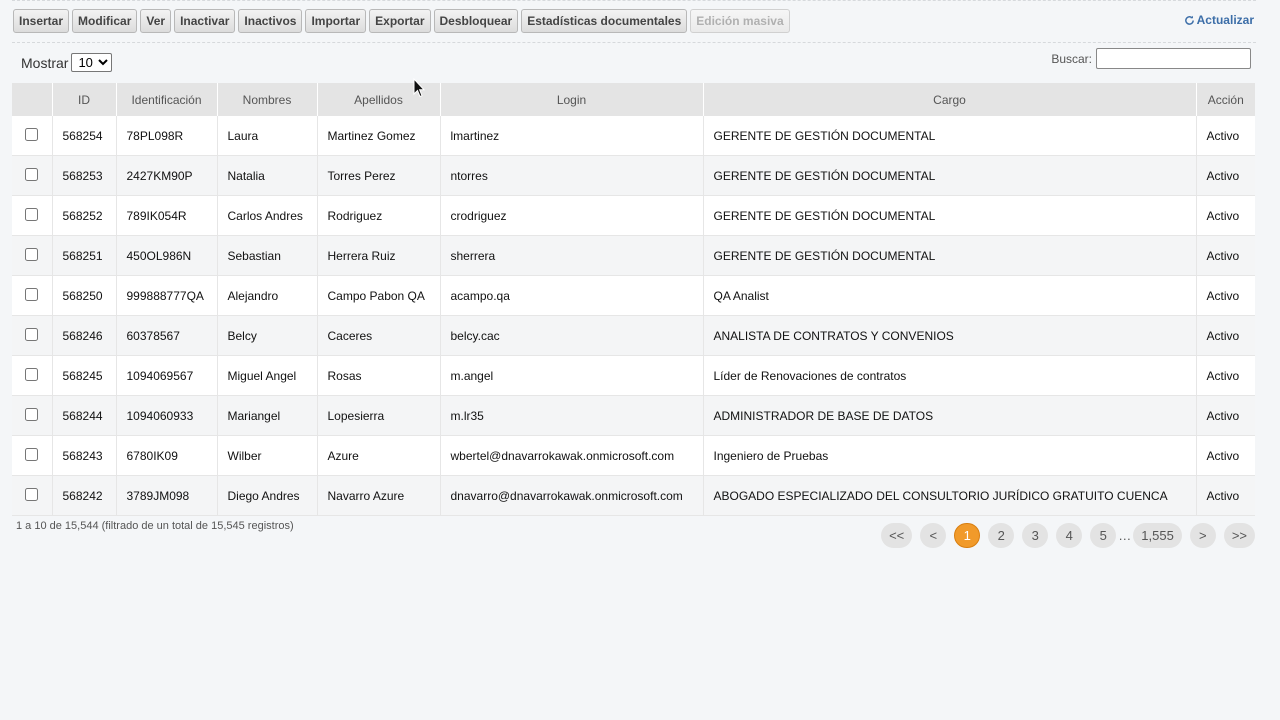 The width and height of the screenshot is (1280, 720). What do you see at coordinates (967, 535) in the screenshot?
I see `page-button-1: 1` at bounding box center [967, 535].